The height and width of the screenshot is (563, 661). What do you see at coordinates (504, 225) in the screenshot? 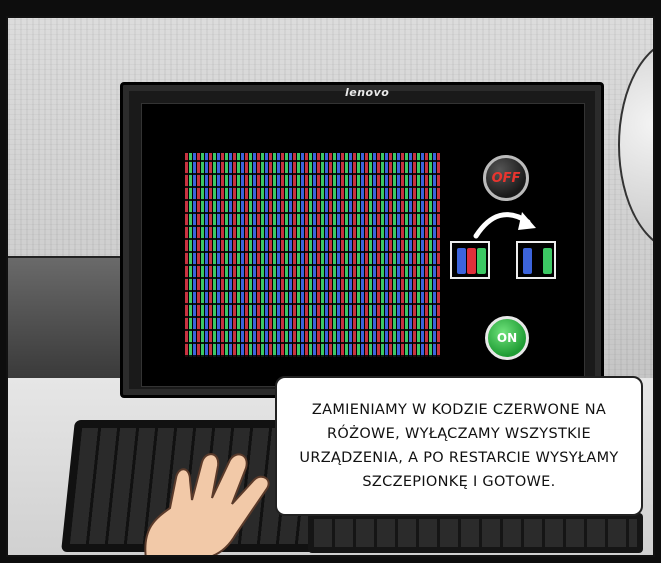
I see `curved-arrow-icon` at bounding box center [504, 225].